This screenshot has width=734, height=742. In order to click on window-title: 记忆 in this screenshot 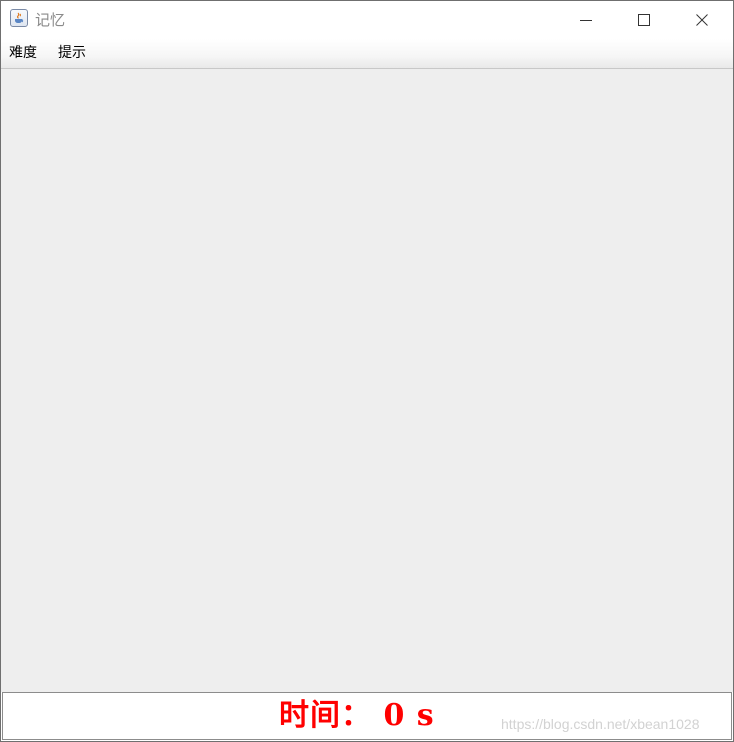, I will do `click(50, 20)`.